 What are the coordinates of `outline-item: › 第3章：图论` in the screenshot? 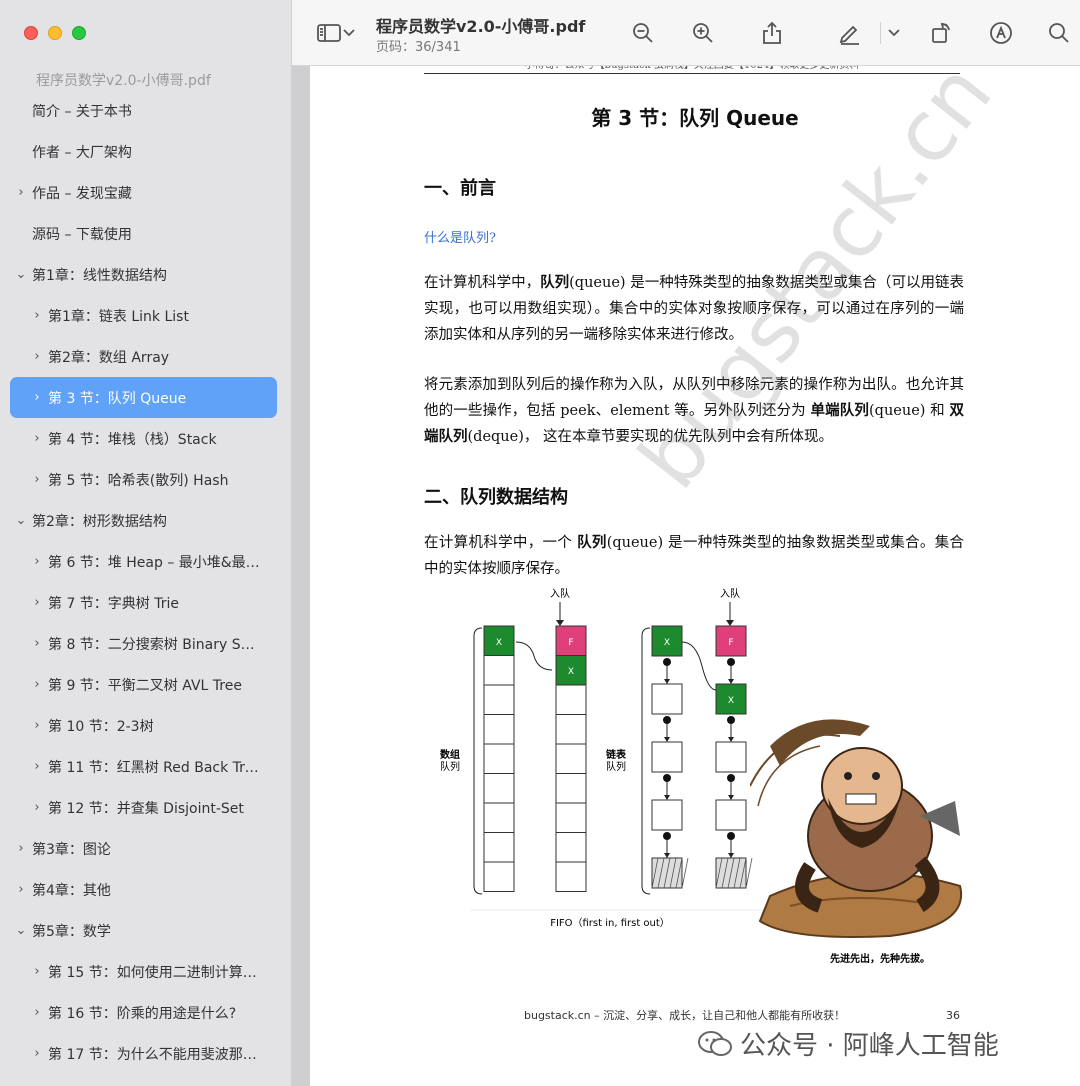 It's located at (145, 848).